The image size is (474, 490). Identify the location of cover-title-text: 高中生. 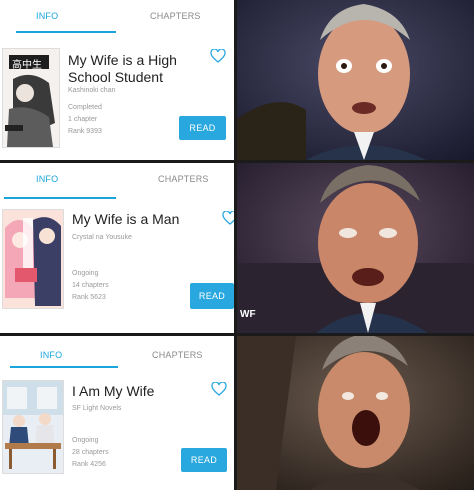
(27, 65).